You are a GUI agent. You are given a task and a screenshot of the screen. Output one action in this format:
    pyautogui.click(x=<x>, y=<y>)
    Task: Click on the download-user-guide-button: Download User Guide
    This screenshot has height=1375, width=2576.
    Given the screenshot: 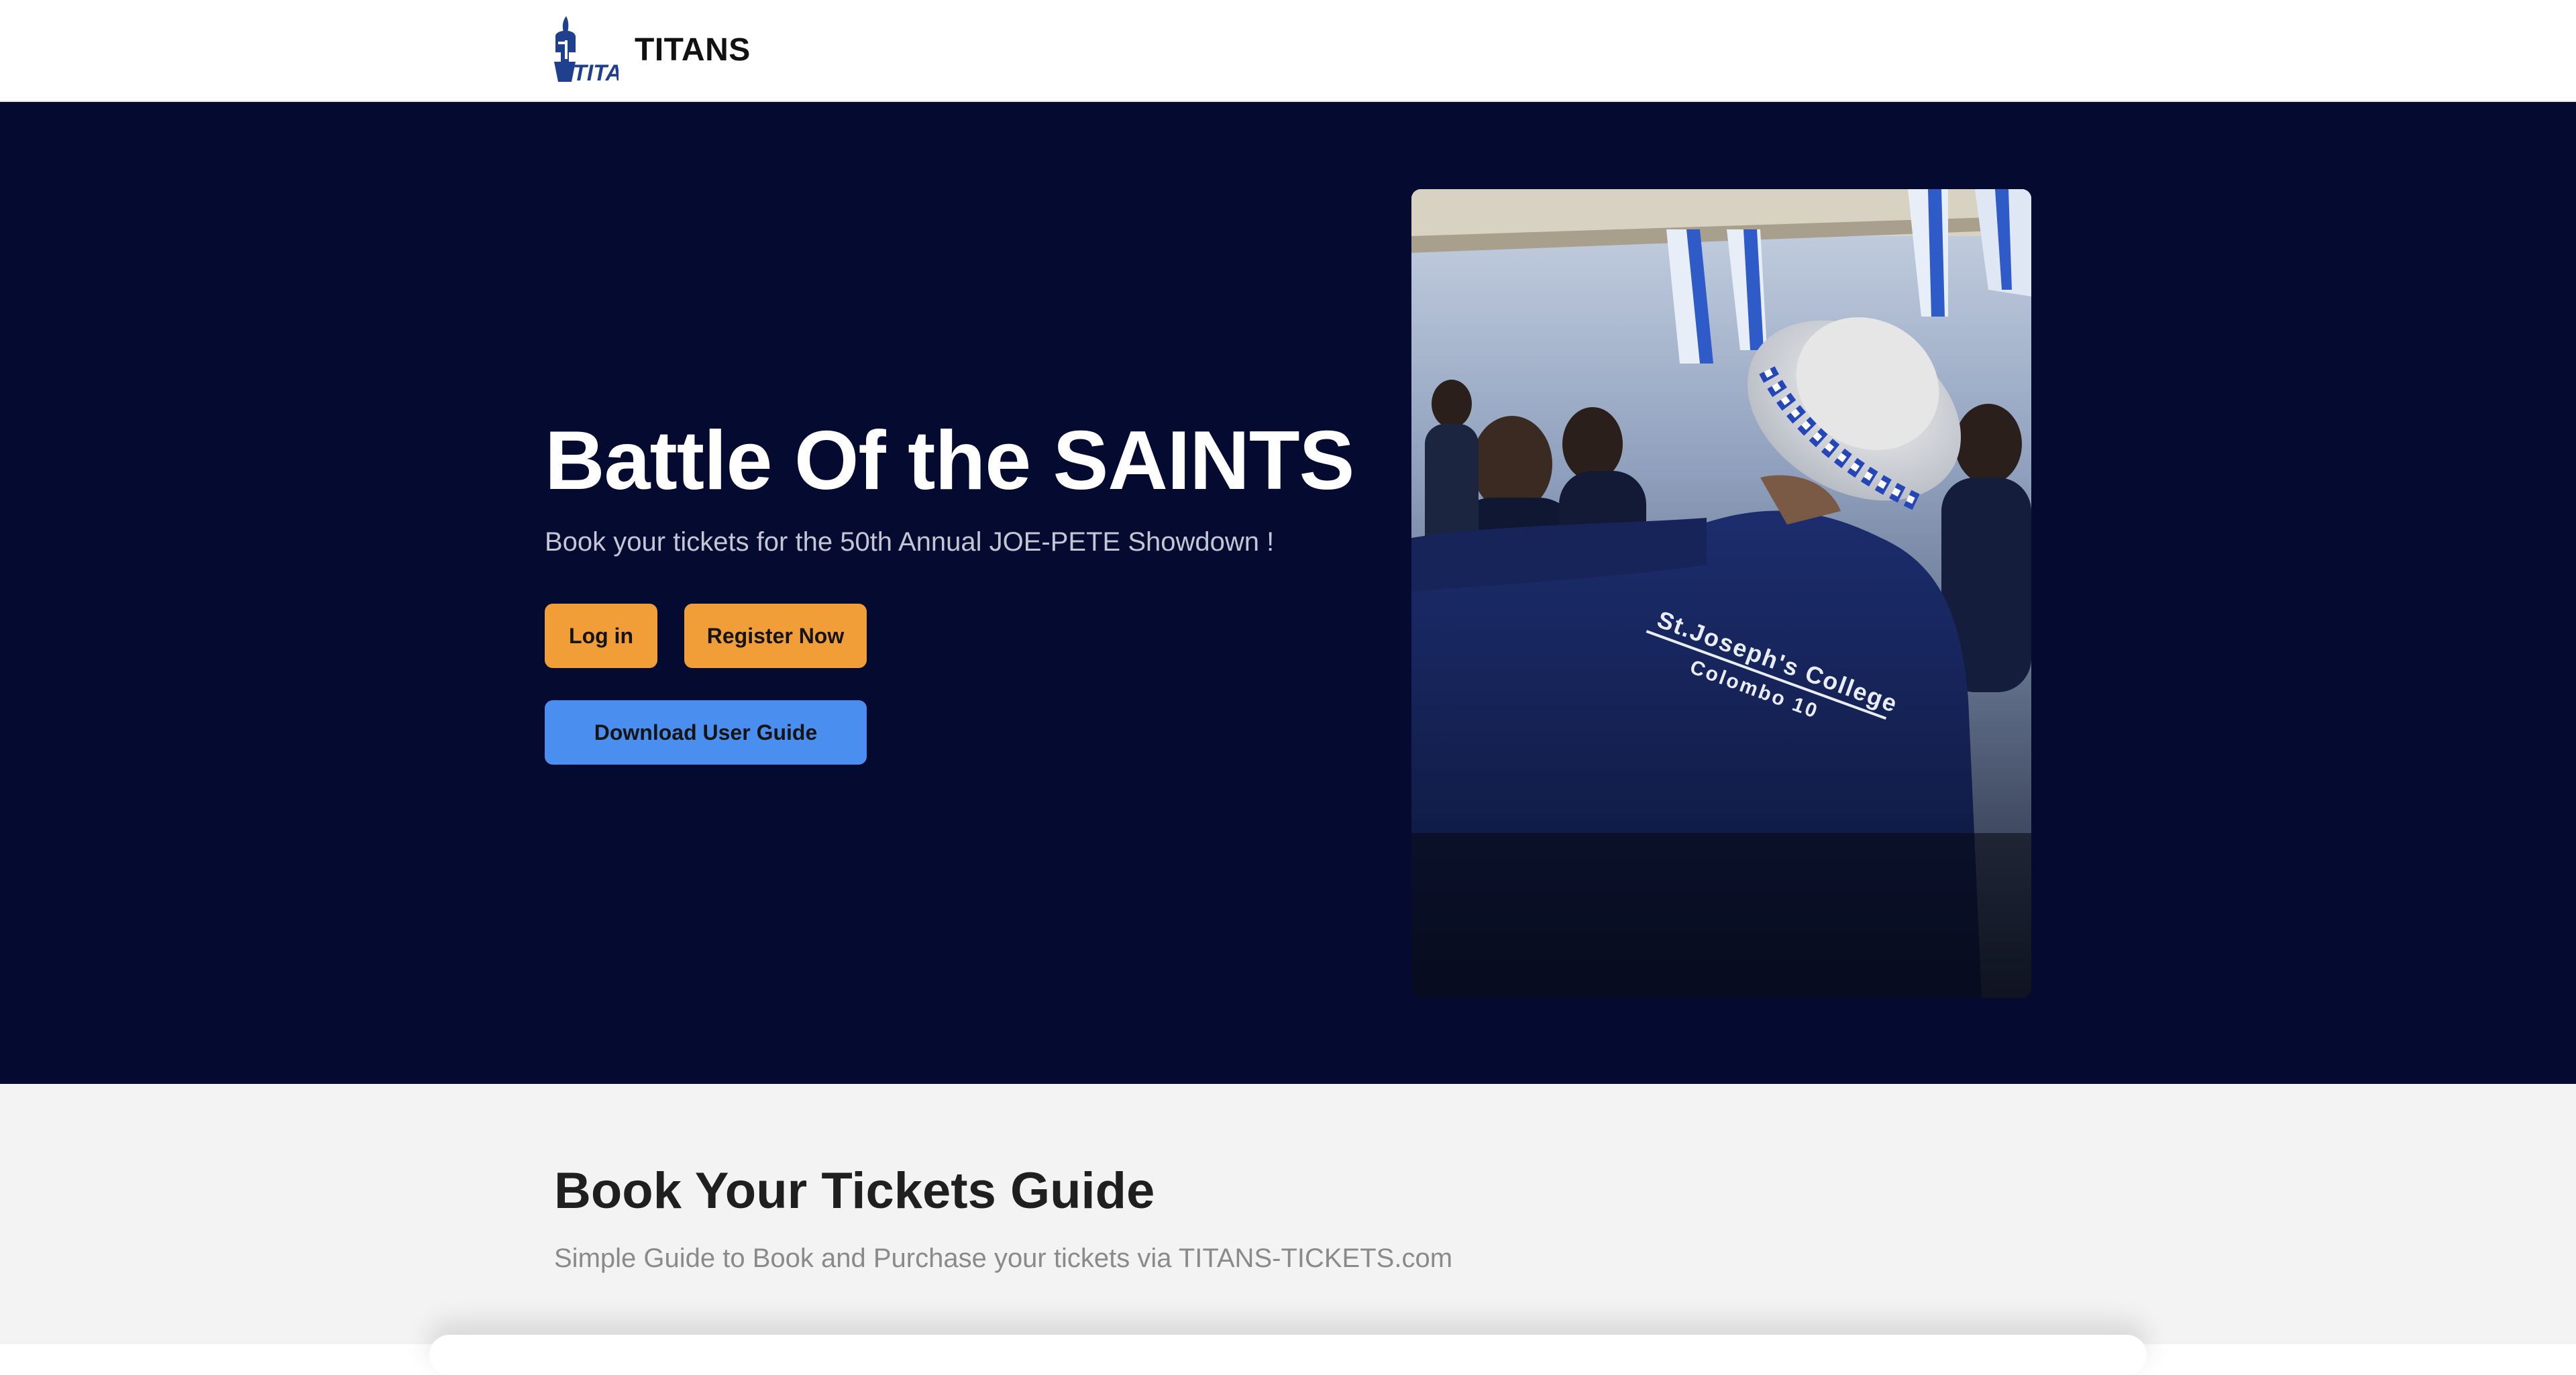 What is the action you would take?
    pyautogui.click(x=706, y=733)
    